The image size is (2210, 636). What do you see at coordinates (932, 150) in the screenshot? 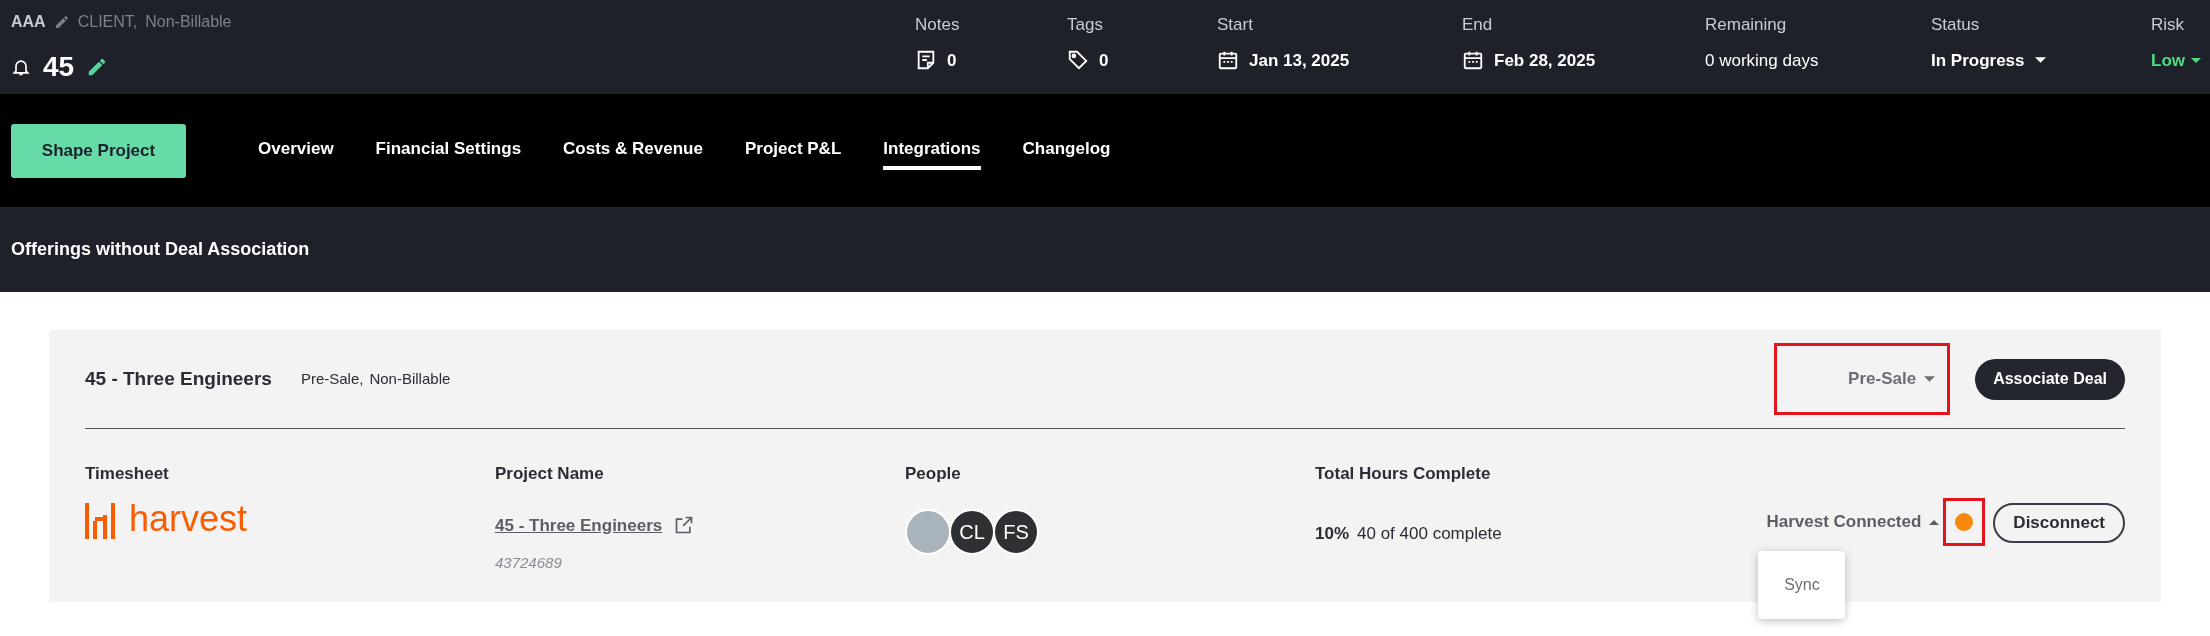
I see `nav-tab: Integrations` at bounding box center [932, 150].